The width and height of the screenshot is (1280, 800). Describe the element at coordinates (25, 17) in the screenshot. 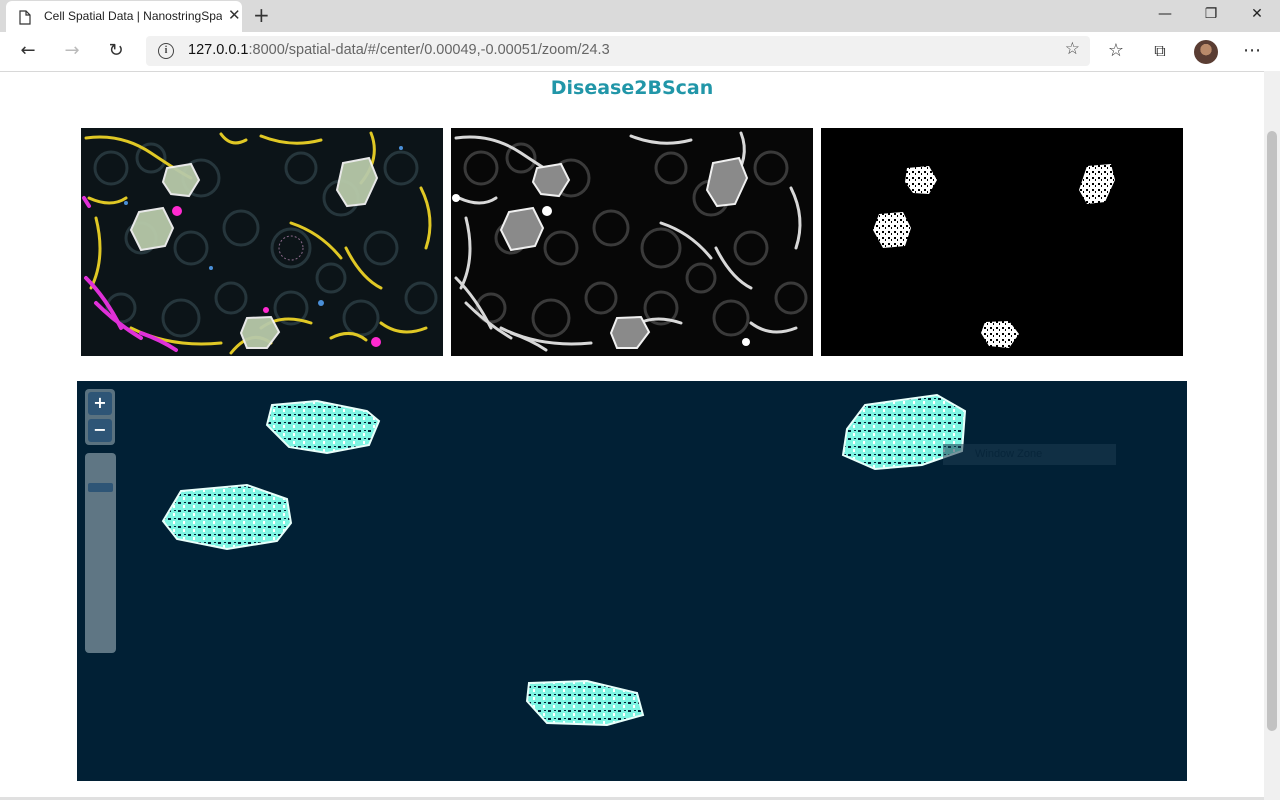

I see `page-icon` at that location.